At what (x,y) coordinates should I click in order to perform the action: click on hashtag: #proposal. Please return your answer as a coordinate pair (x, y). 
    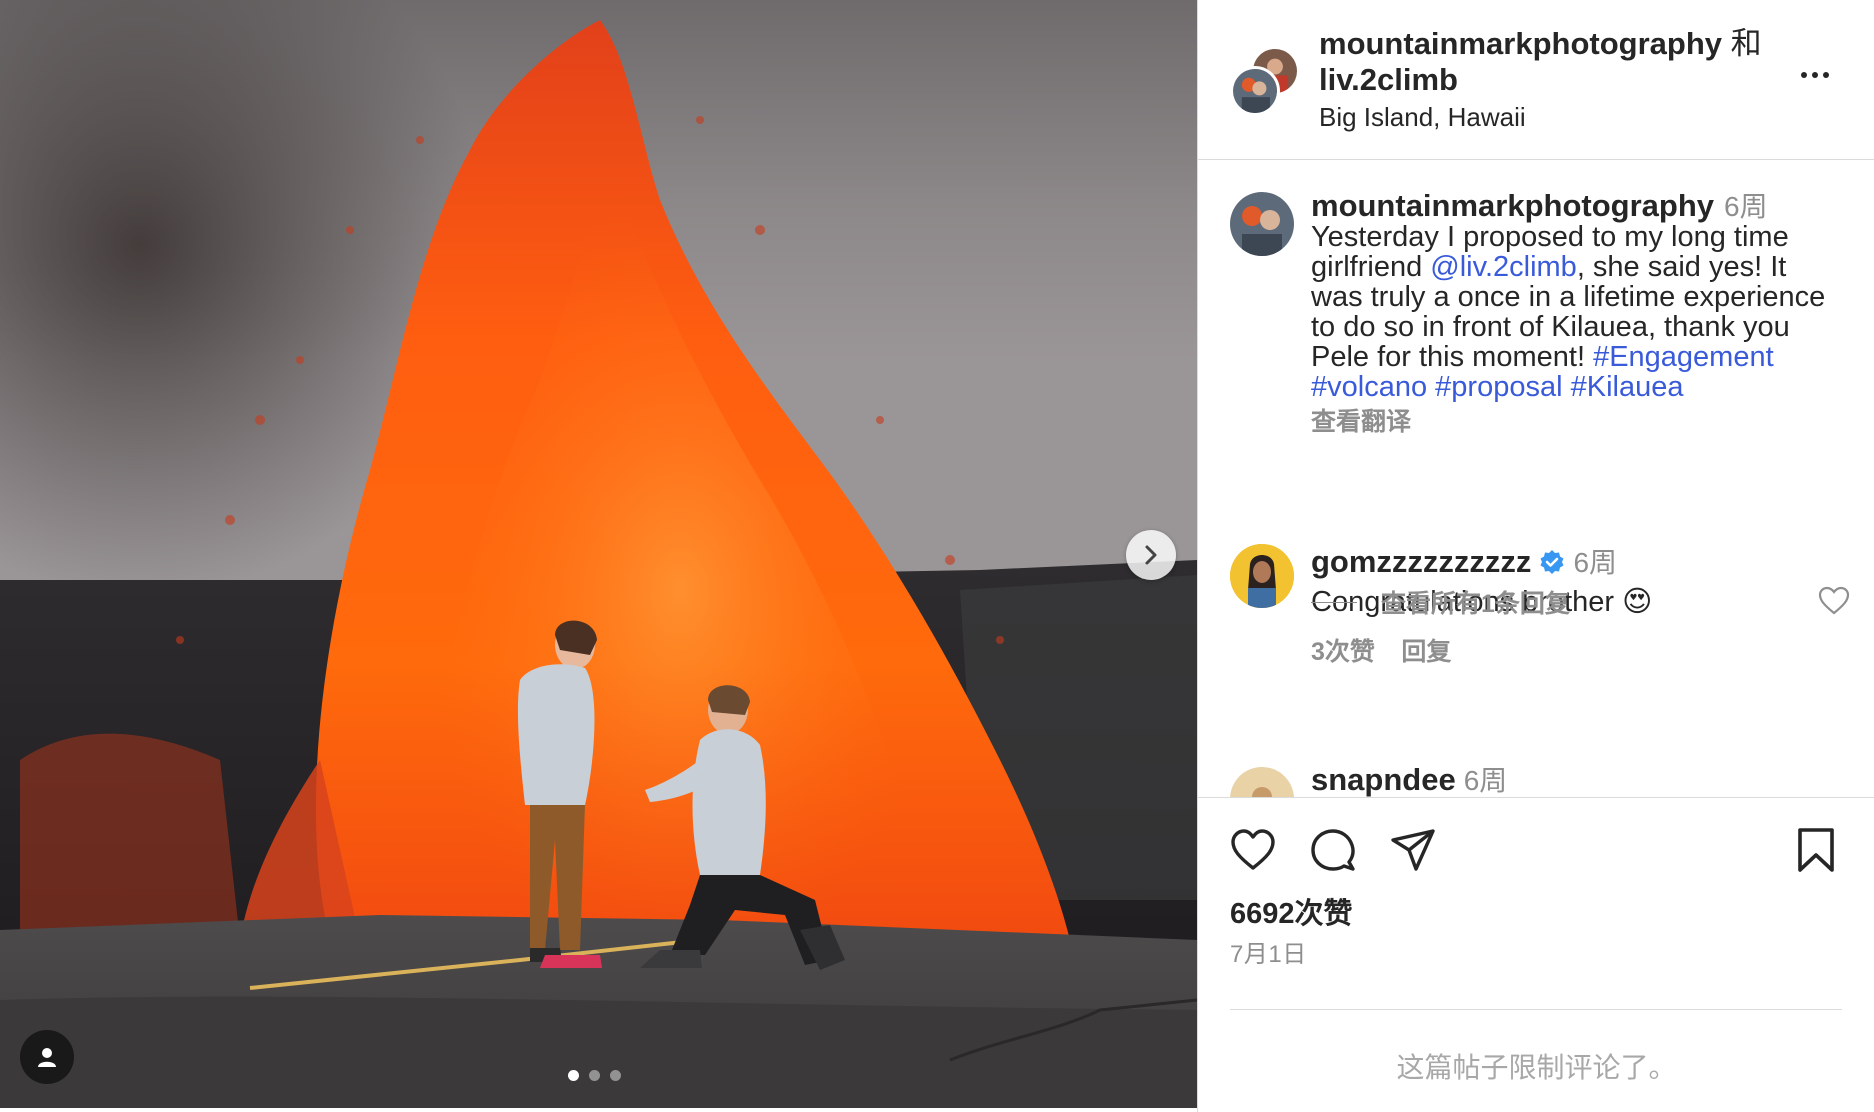
    Looking at the image, I should click on (1498, 387).